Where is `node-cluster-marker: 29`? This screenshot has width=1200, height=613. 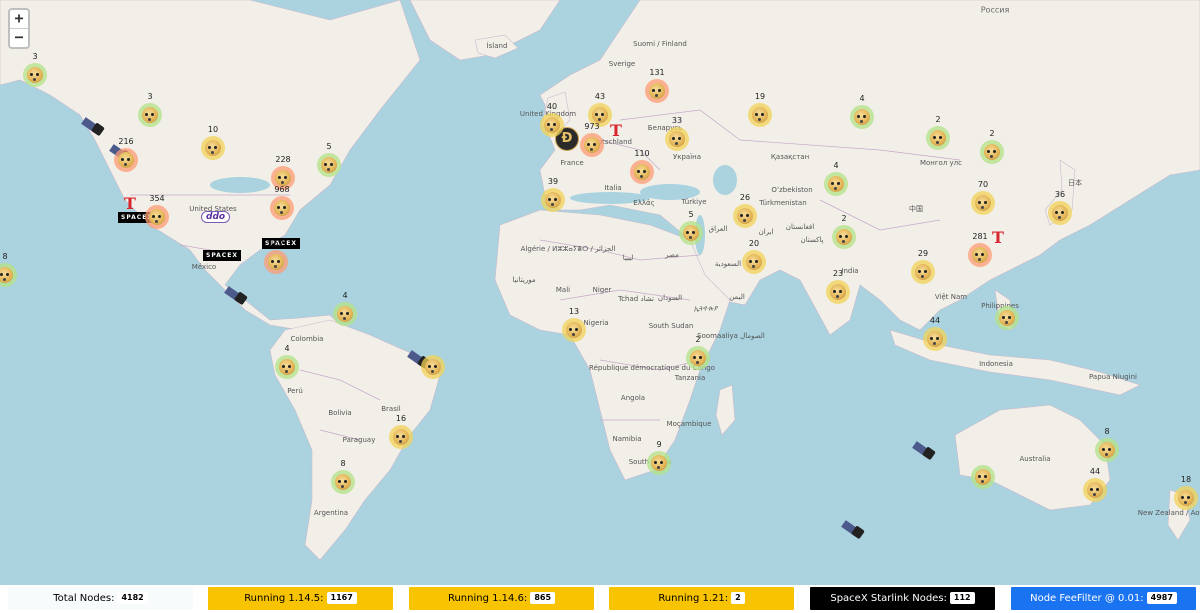 node-cluster-marker: 29 is located at coordinates (923, 266).